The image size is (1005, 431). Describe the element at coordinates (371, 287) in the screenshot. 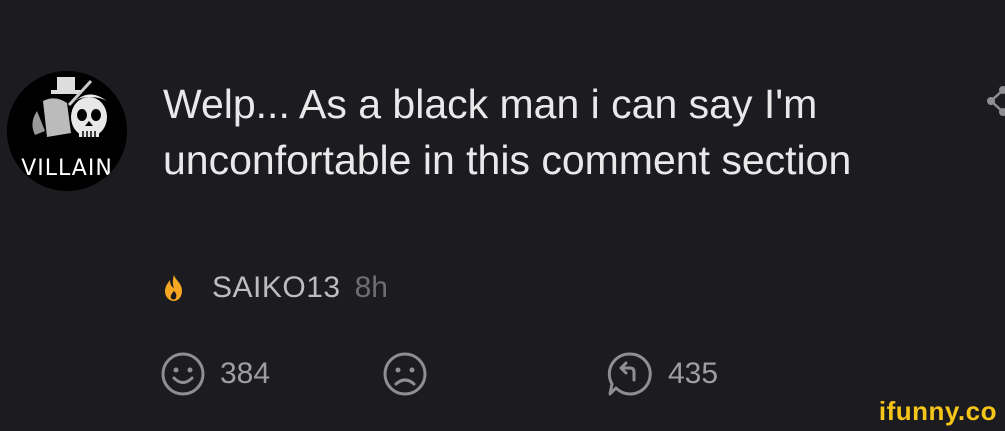

I see `timestamp: 8h` at that location.